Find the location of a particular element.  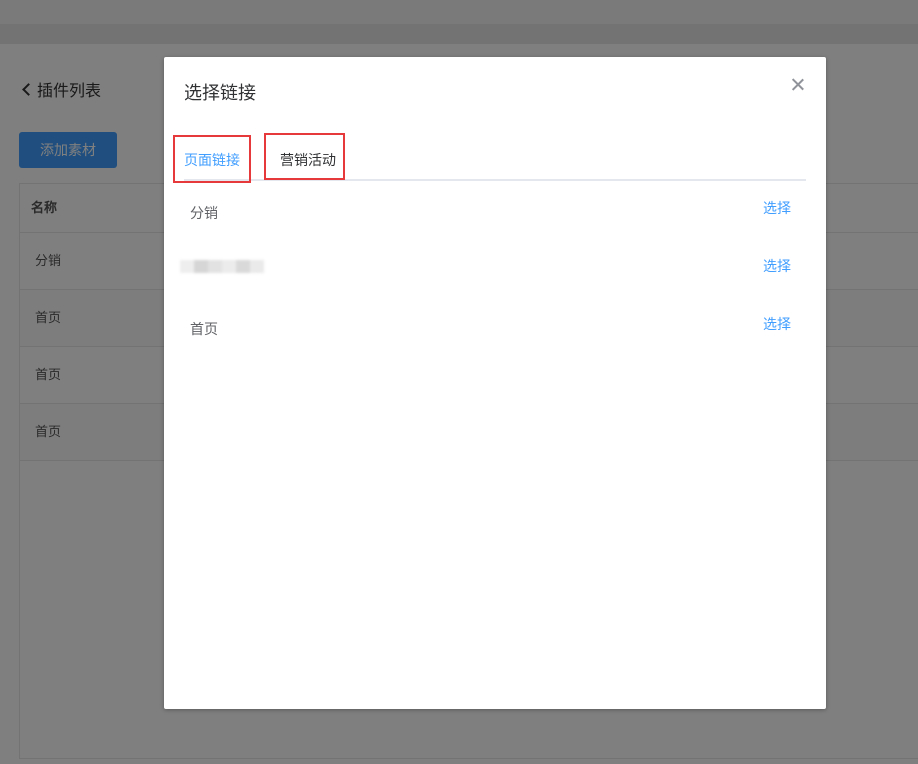

link-name: 首页 is located at coordinates (204, 330).